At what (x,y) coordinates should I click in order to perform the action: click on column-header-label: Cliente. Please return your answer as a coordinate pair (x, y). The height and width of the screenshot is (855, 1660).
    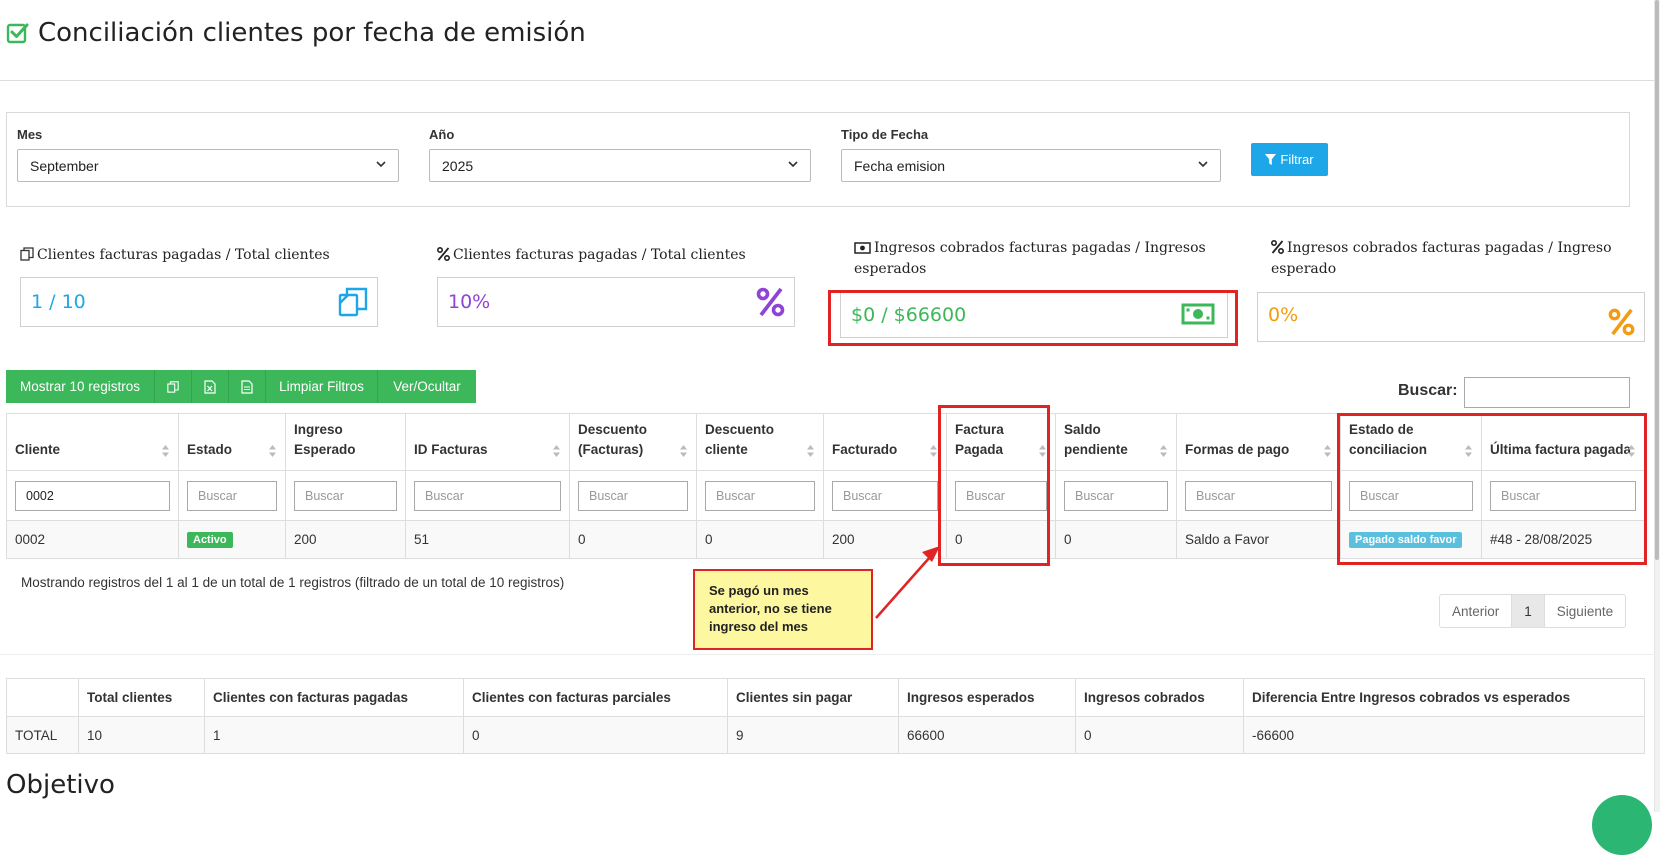
    Looking at the image, I should click on (38, 449).